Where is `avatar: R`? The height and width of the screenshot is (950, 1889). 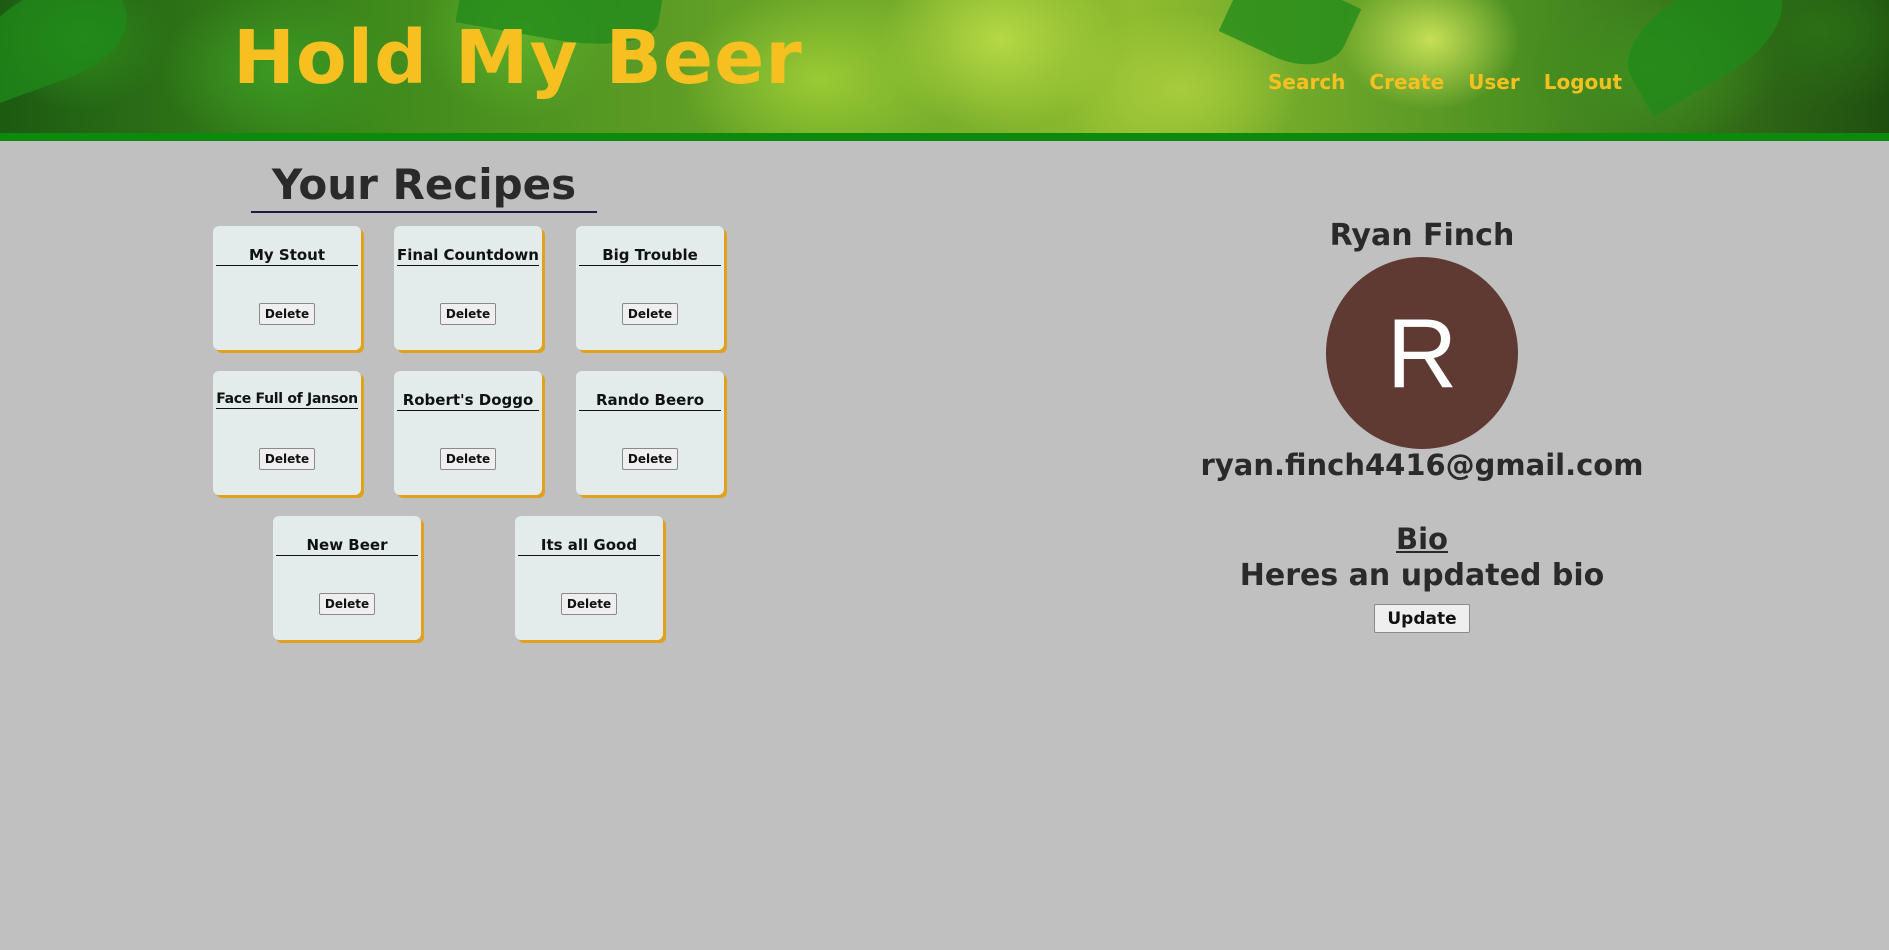
avatar: R is located at coordinates (1422, 353).